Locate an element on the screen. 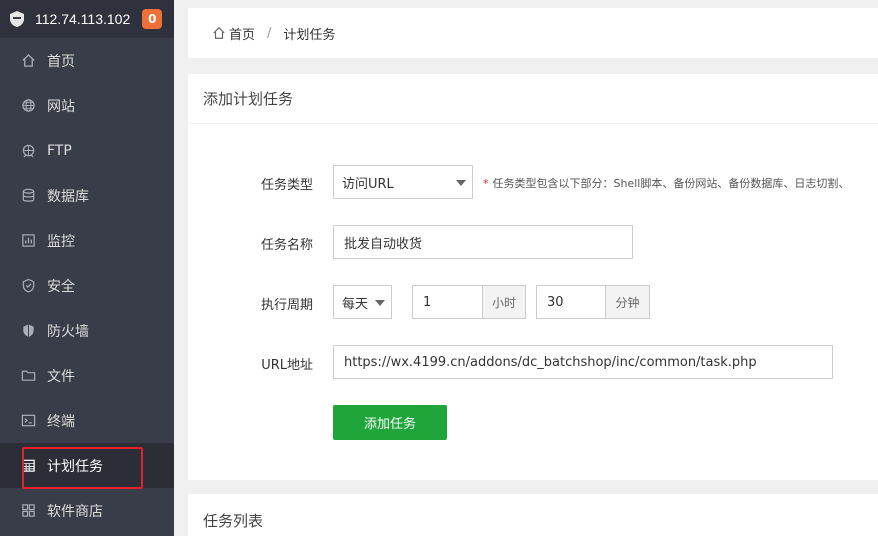  sidebar-header: 112.74.113.102 0 is located at coordinates (87, 19).